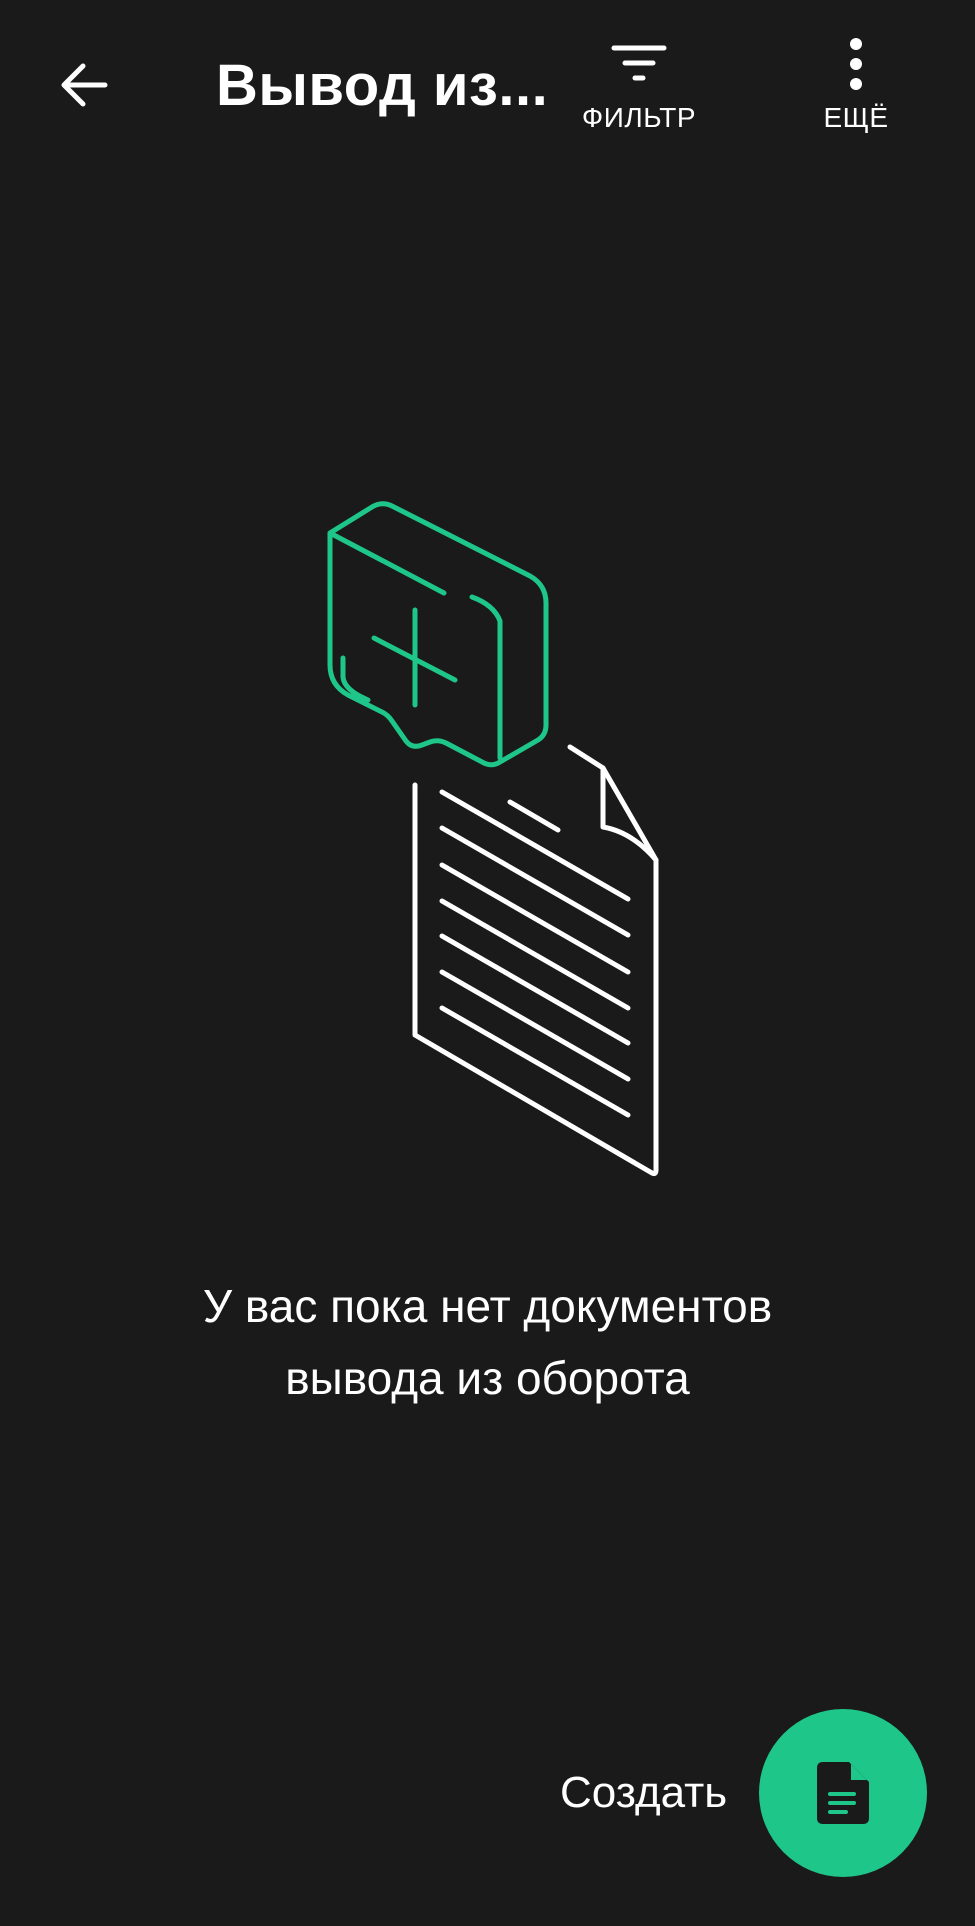 The width and height of the screenshot is (975, 1926). Describe the element at coordinates (639, 117) in the screenshot. I see `filter-label: ФИЛЬТР` at that location.